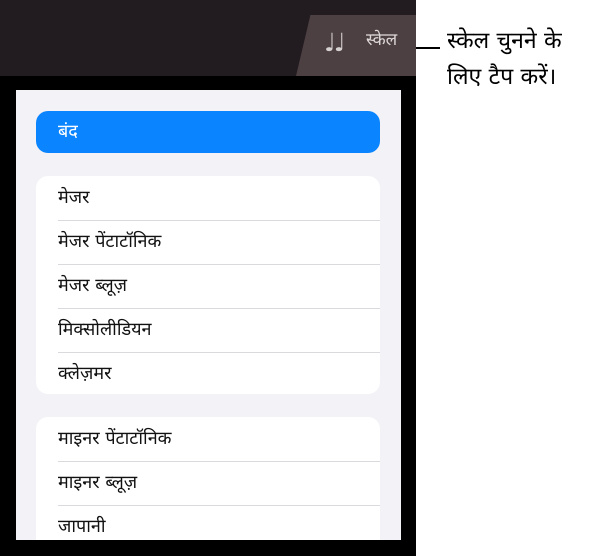 The image size is (593, 556). What do you see at coordinates (208, 522) in the screenshot?
I see `scale-option-japanese: जापानी` at bounding box center [208, 522].